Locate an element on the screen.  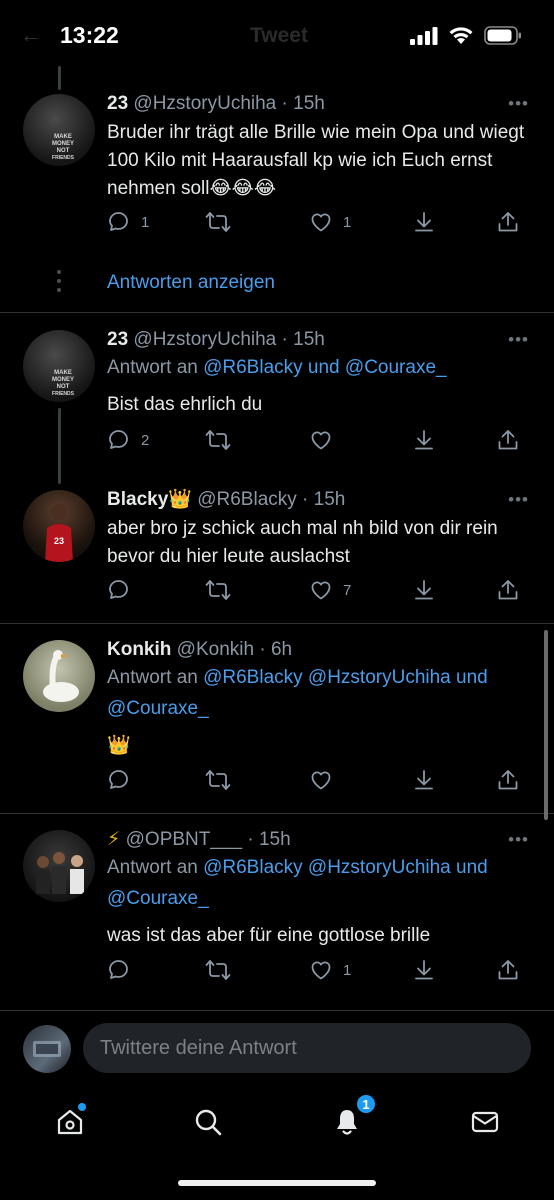
tab-messages is located at coordinates (485, 1122).